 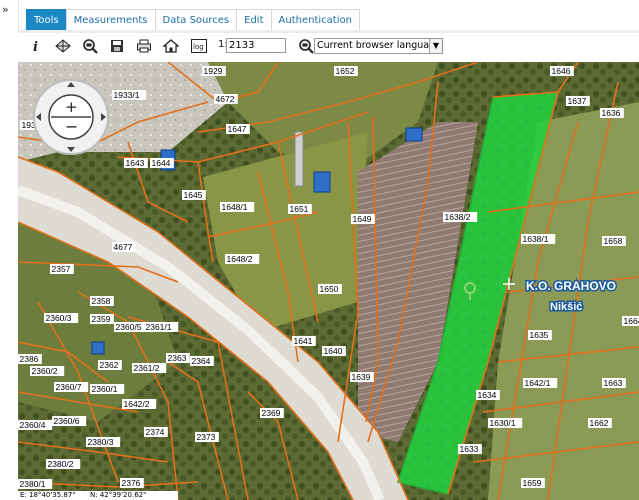 I want to click on parcel-label: 1933/1, so click(x=129, y=95).